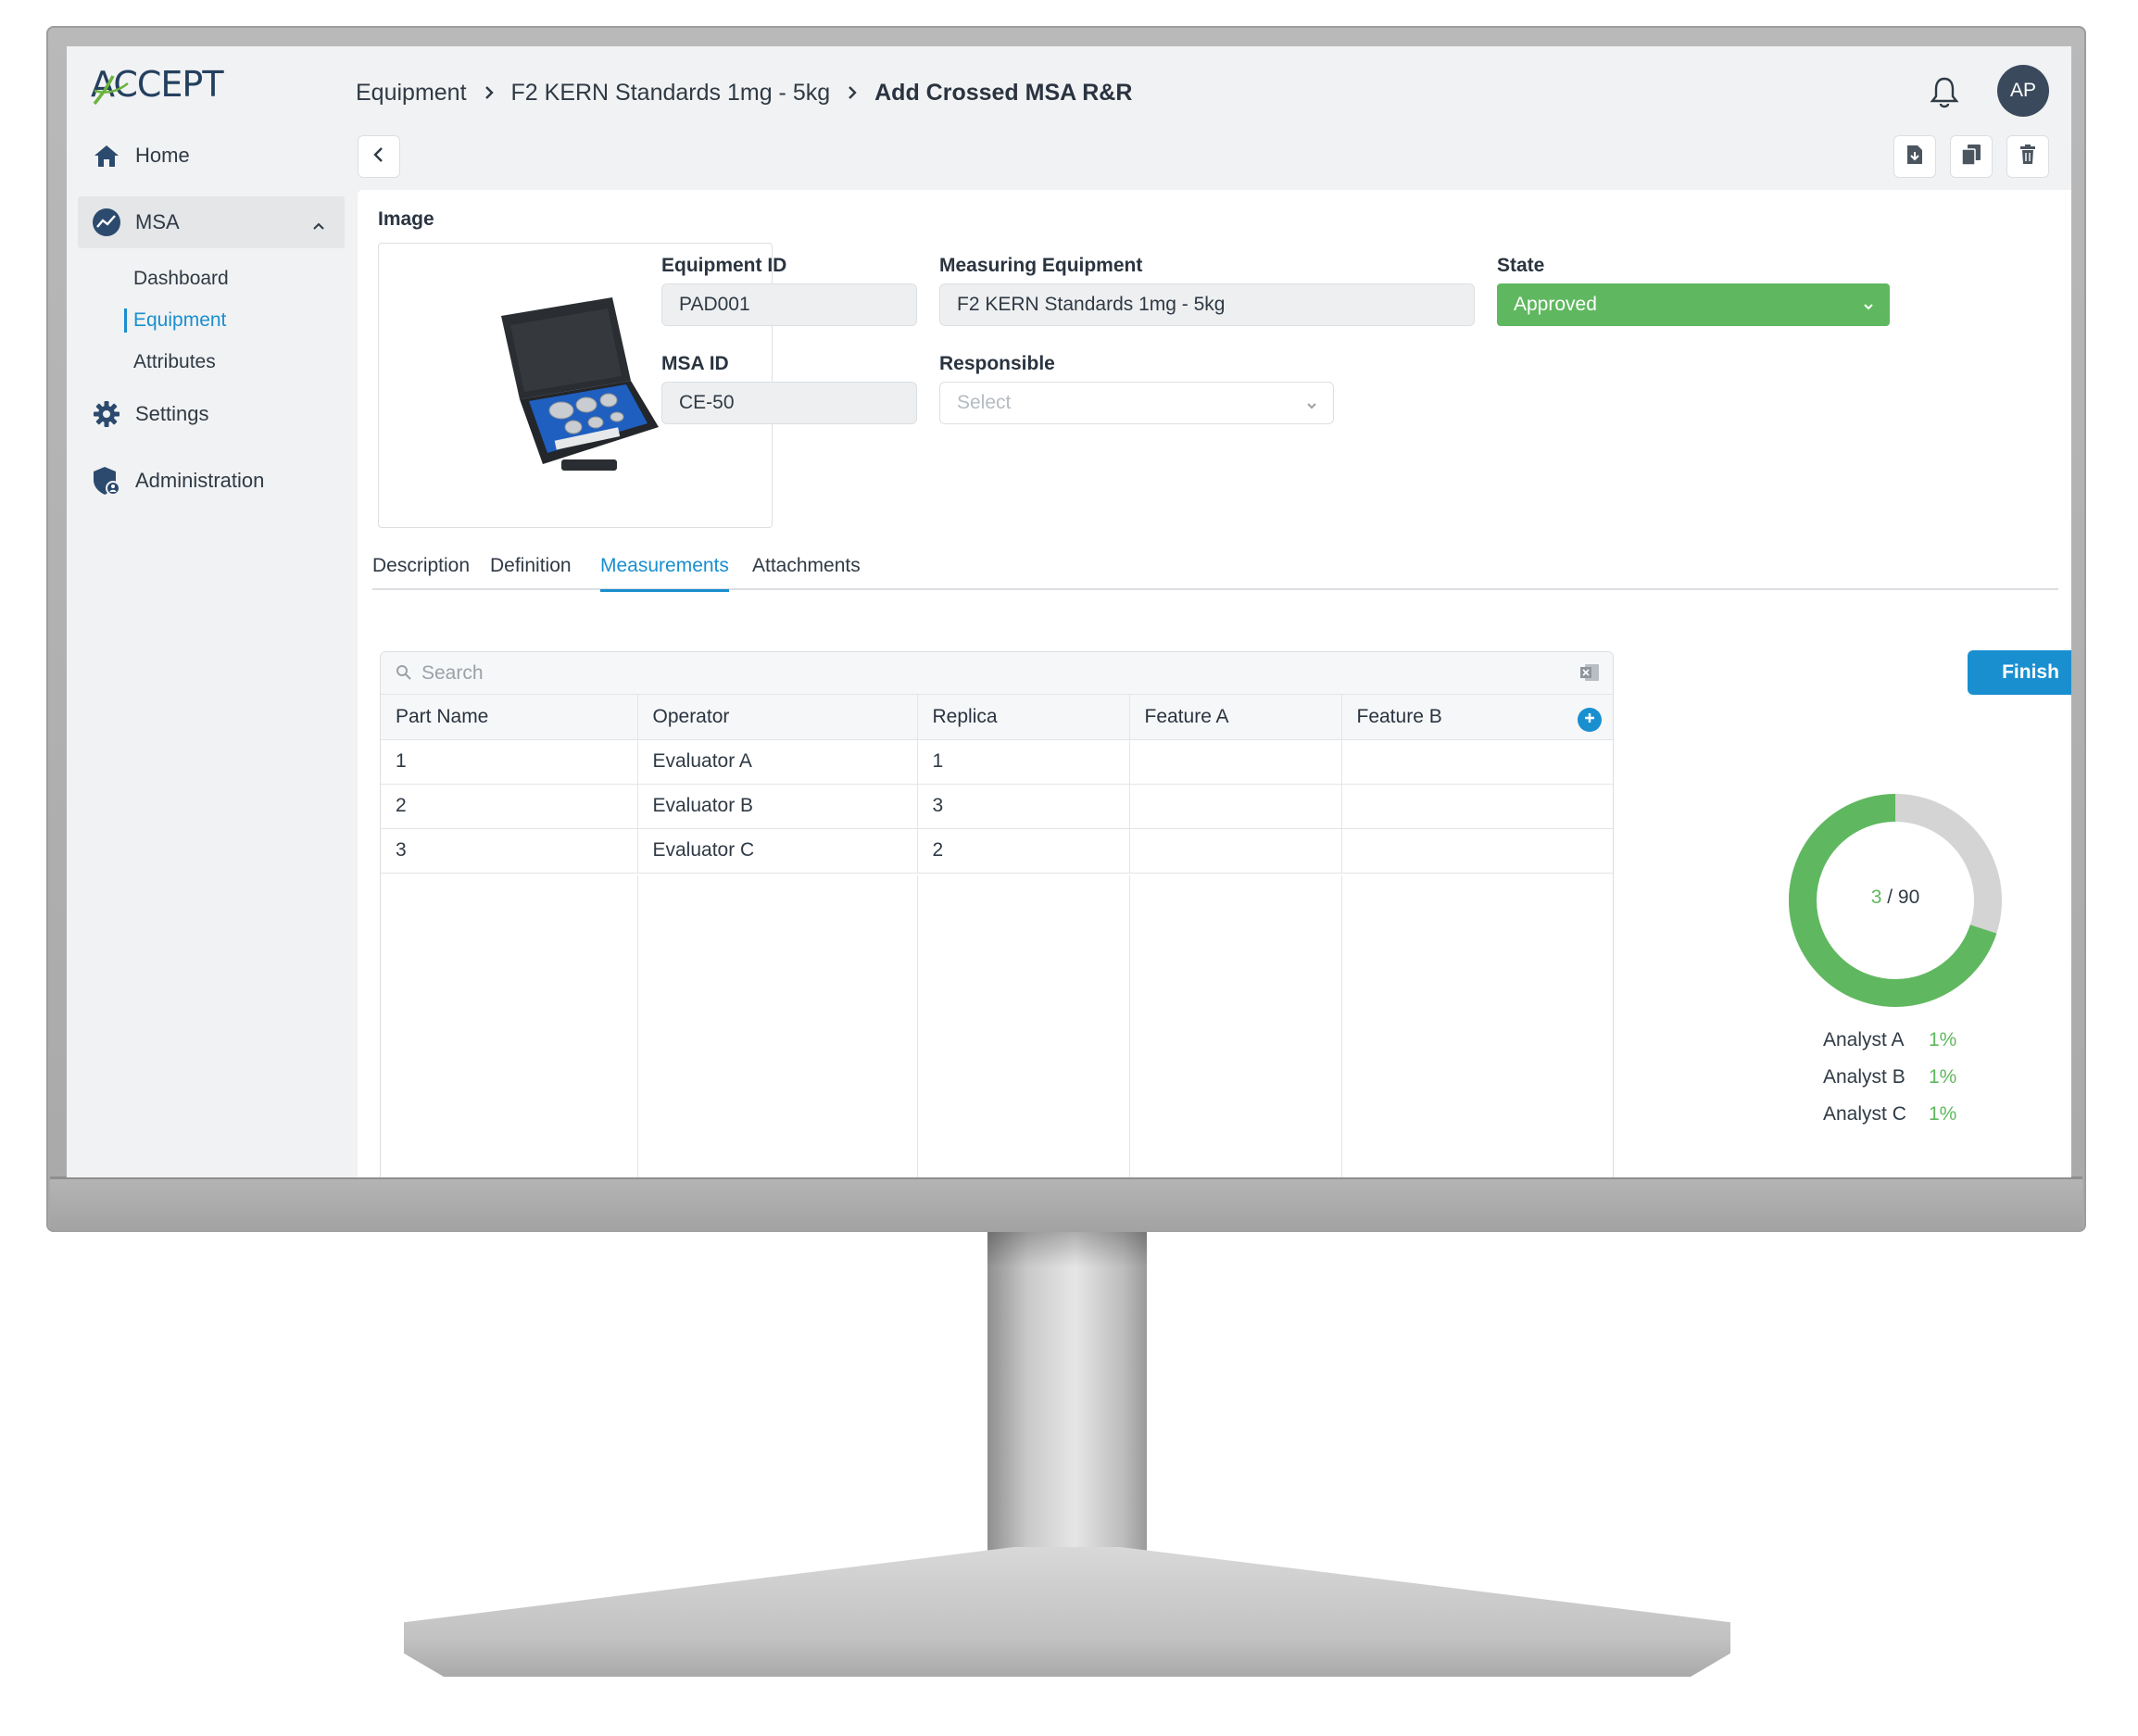 The image size is (2138, 1736). What do you see at coordinates (789, 304) in the screenshot?
I see `equipment-id-field: PAD001` at bounding box center [789, 304].